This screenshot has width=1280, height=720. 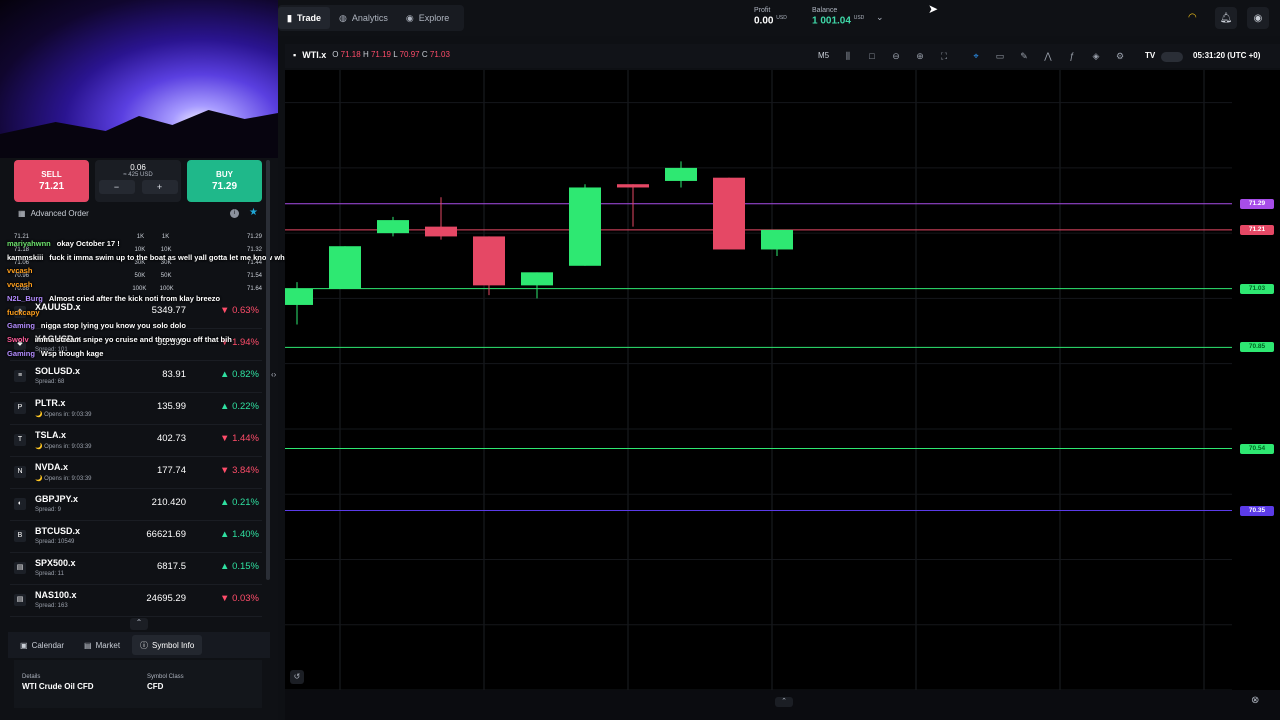 I want to click on tab-calendar: ▣ Calendar, so click(x=42, y=645).